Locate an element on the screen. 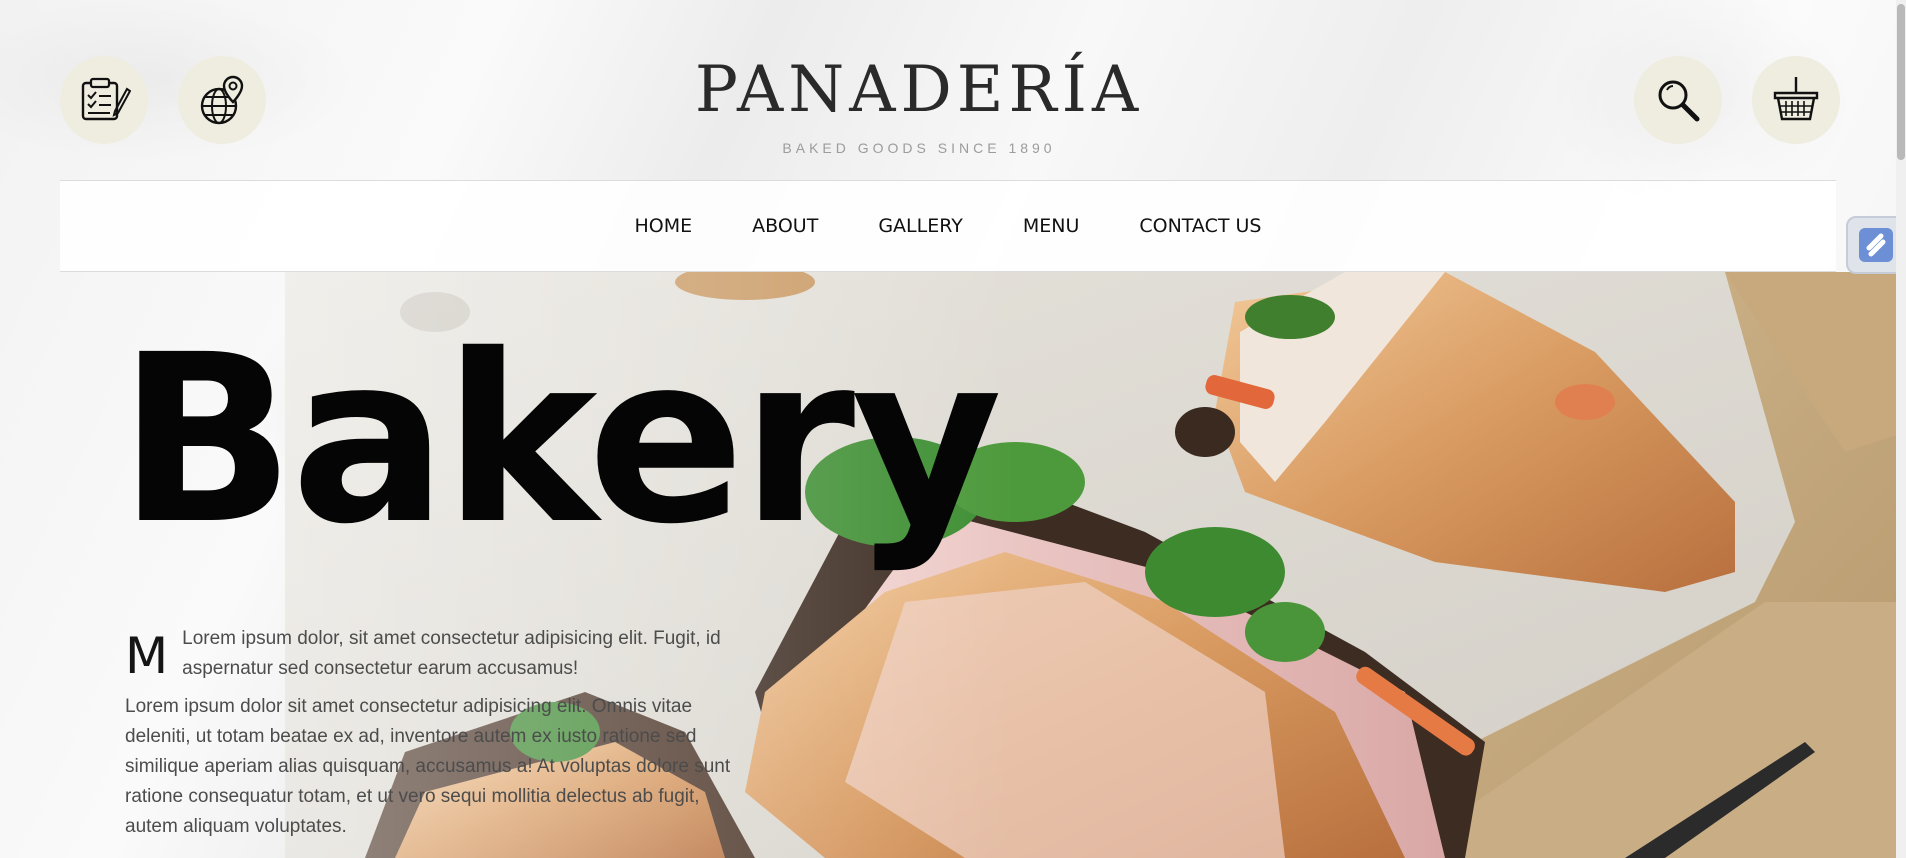 This screenshot has height=858, width=1906. basket-button is located at coordinates (1796, 100).